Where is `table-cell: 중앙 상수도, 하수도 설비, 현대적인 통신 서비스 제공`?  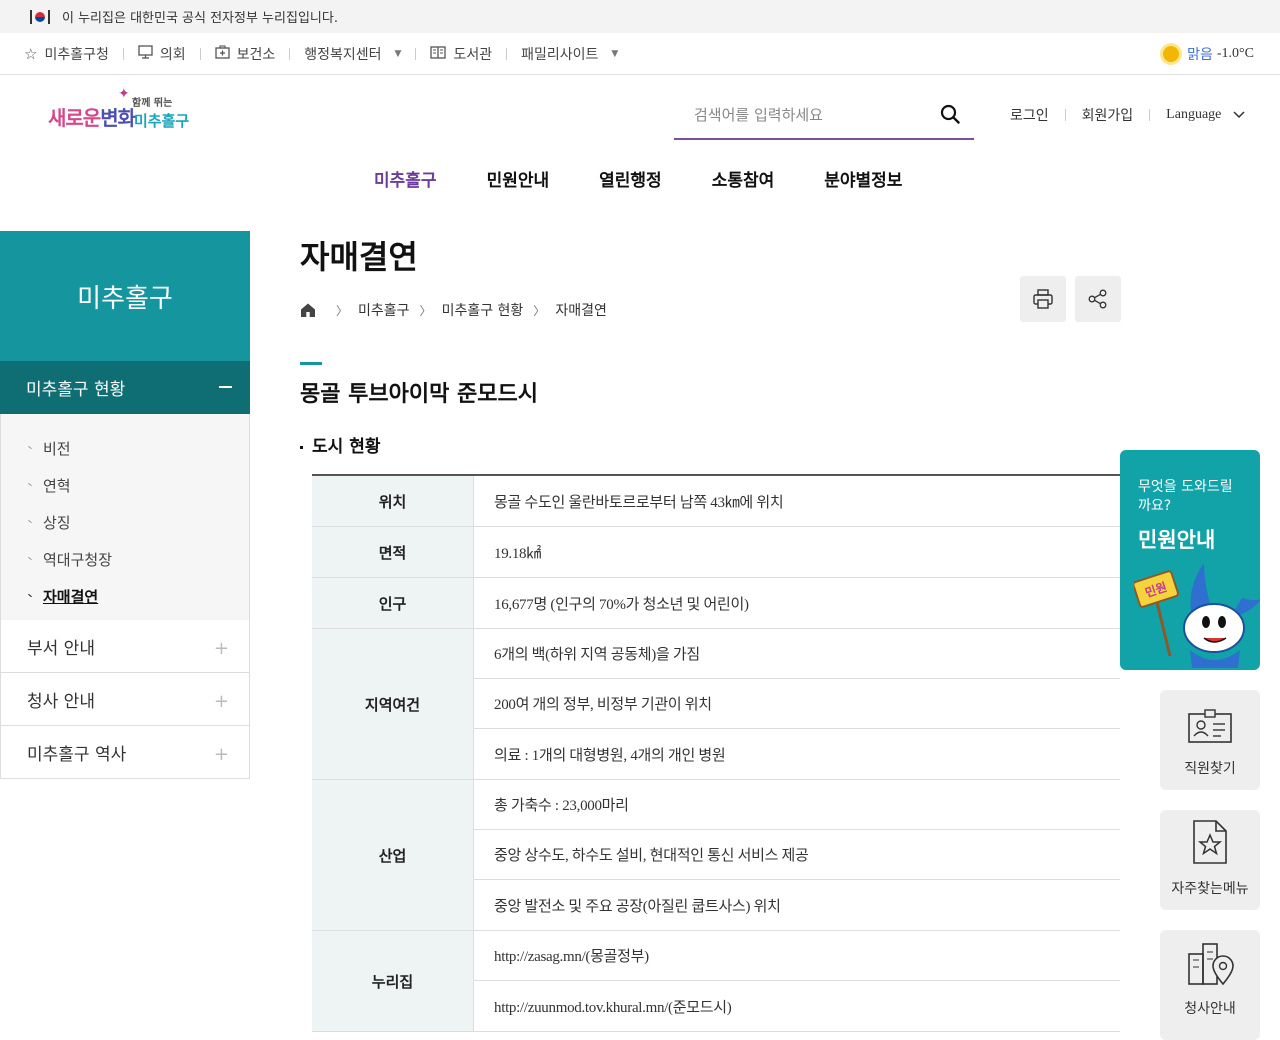 table-cell: 중앙 상수도, 하수도 설비, 현대적인 통신 서비스 제공 is located at coordinates (797, 855).